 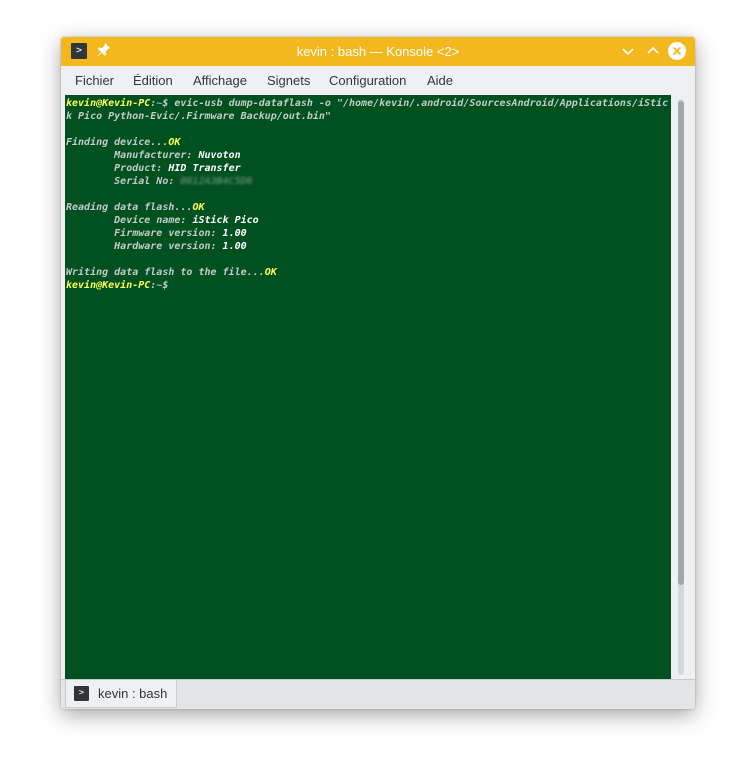 What do you see at coordinates (440, 80) in the screenshot?
I see `menu-aide: Aide` at bounding box center [440, 80].